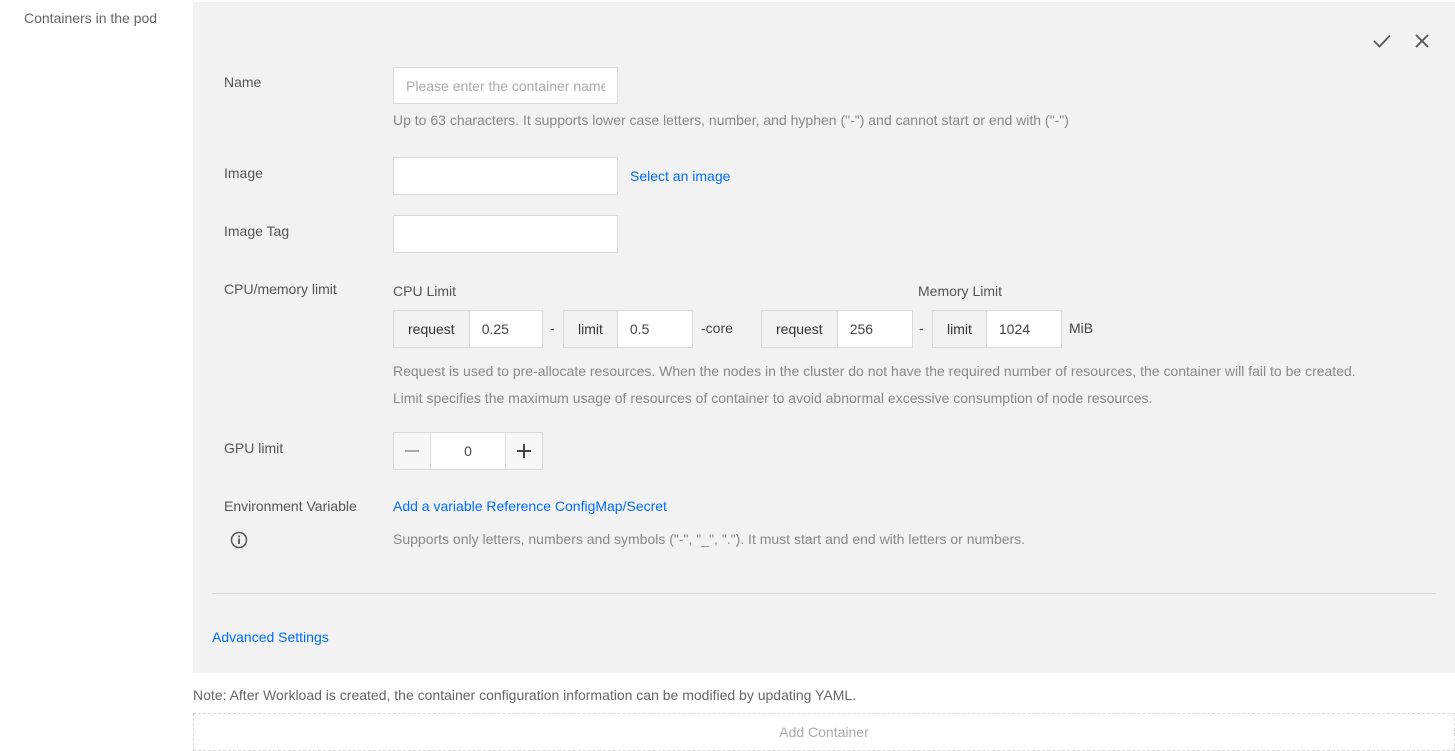  What do you see at coordinates (1081, 328) in the screenshot?
I see `mem-unit: MiB` at bounding box center [1081, 328].